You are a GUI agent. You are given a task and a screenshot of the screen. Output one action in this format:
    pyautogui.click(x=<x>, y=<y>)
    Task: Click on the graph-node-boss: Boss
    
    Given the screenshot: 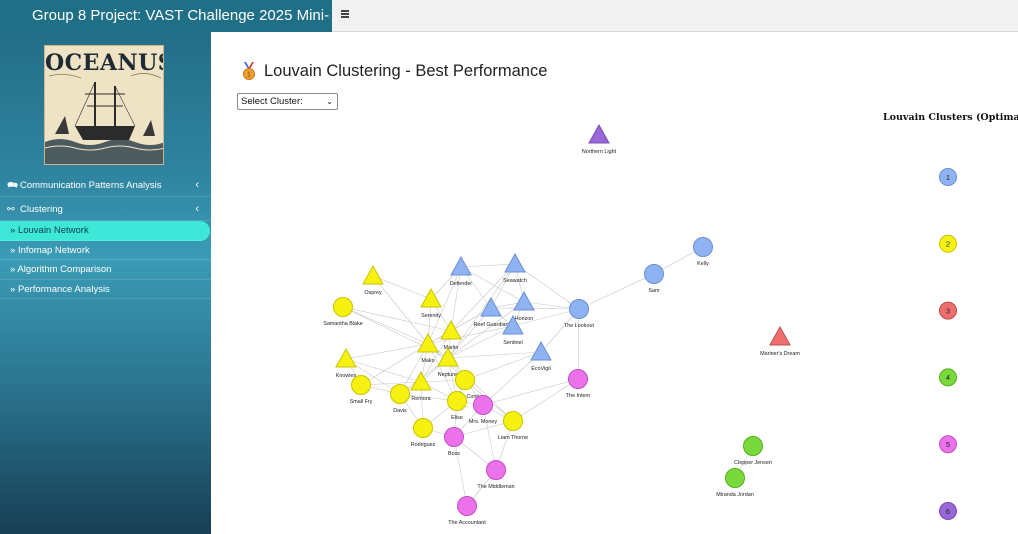 What is the action you would take?
    pyautogui.click(x=454, y=442)
    